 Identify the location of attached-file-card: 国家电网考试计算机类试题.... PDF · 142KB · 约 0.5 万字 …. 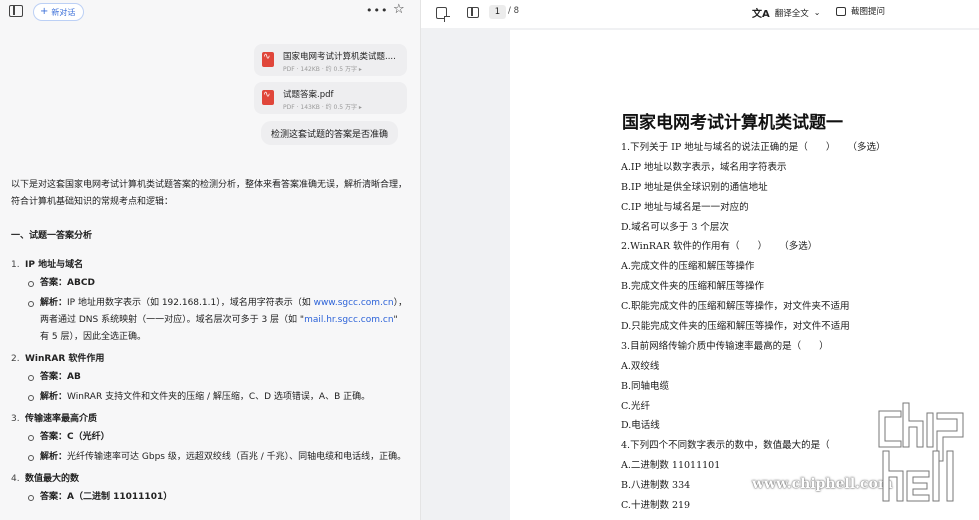
(330, 60).